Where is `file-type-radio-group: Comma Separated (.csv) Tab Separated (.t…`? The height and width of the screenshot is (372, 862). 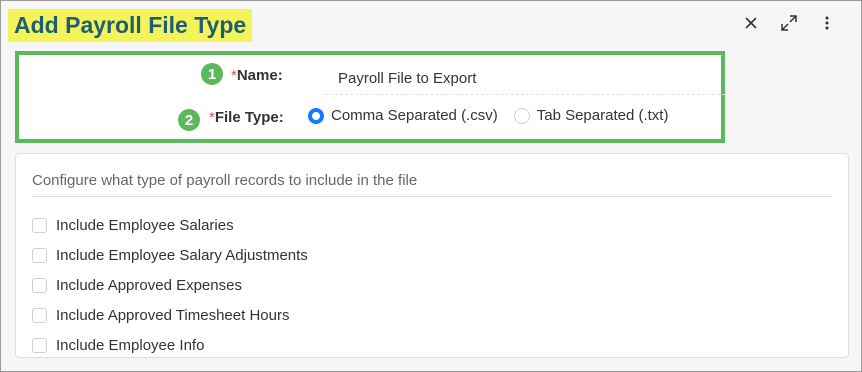
file-type-radio-group: Comma Separated (.csv) Tab Separated (.t… is located at coordinates (496, 115).